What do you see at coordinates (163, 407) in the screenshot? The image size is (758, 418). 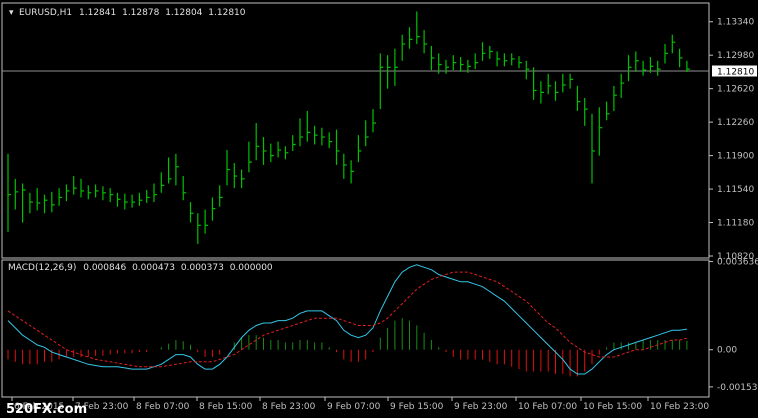 I see `time-tick-label: 8 Feb 07:00` at bounding box center [163, 407].